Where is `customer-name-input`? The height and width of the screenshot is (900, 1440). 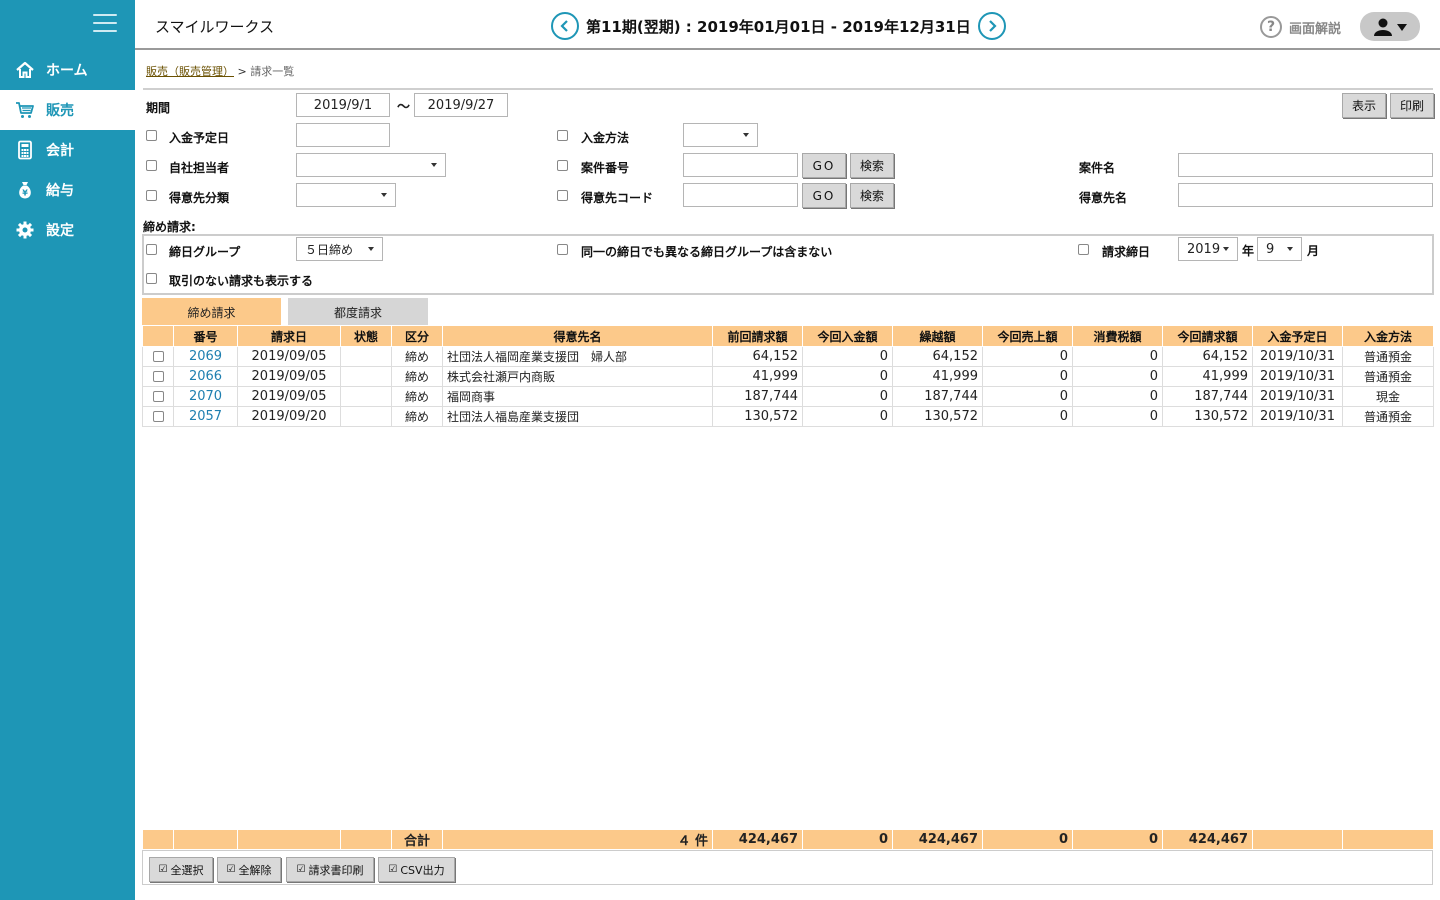 customer-name-input is located at coordinates (1305, 195).